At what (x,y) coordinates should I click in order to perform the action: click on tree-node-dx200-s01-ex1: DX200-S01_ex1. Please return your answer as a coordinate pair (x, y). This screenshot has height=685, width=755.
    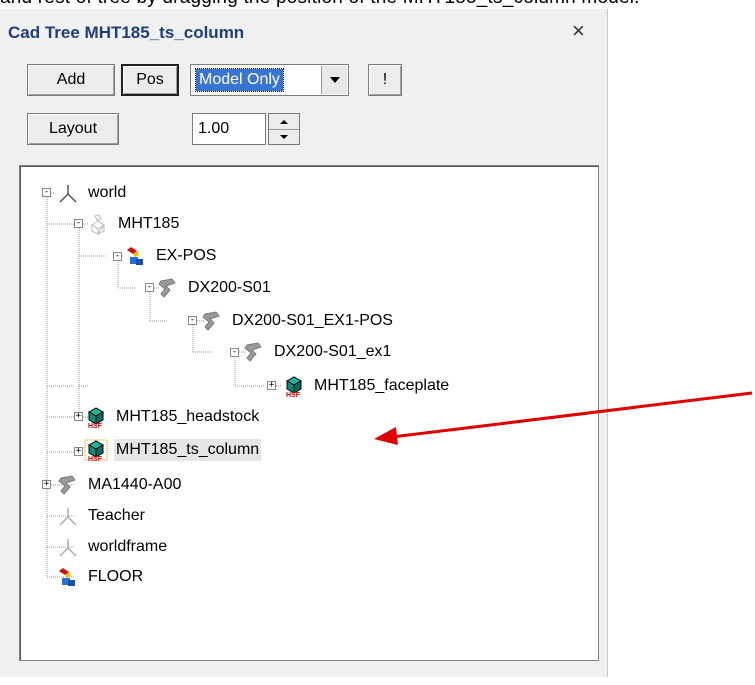
    Looking at the image, I should click on (317, 352).